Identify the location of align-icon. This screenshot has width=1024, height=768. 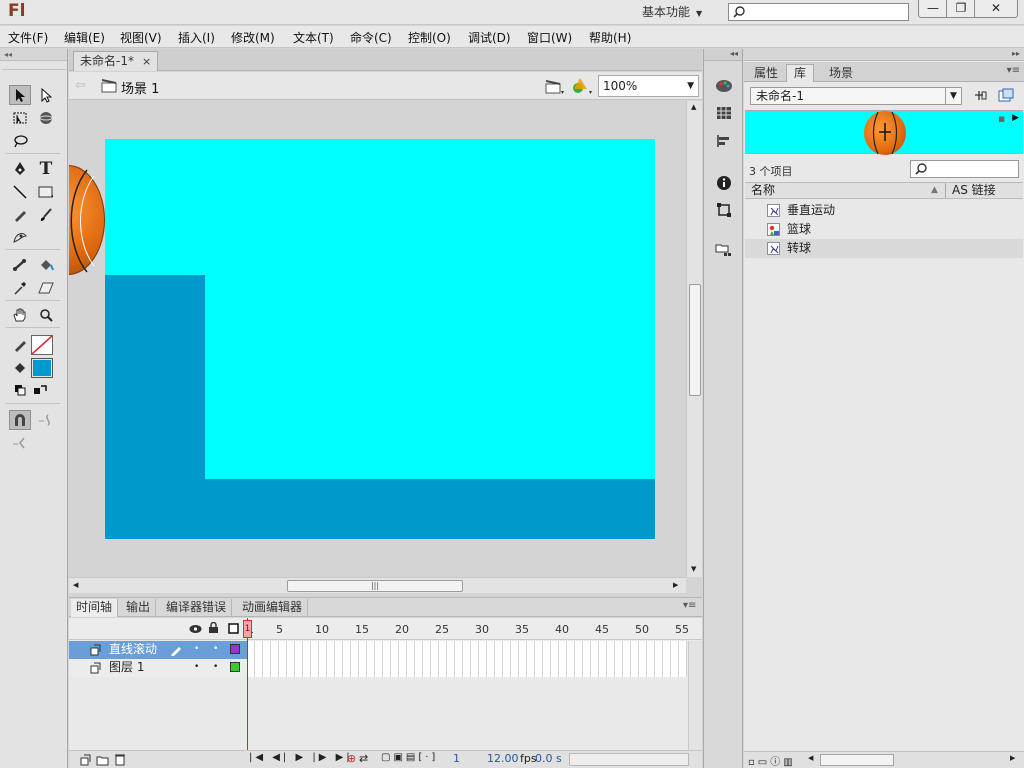
(724, 141).